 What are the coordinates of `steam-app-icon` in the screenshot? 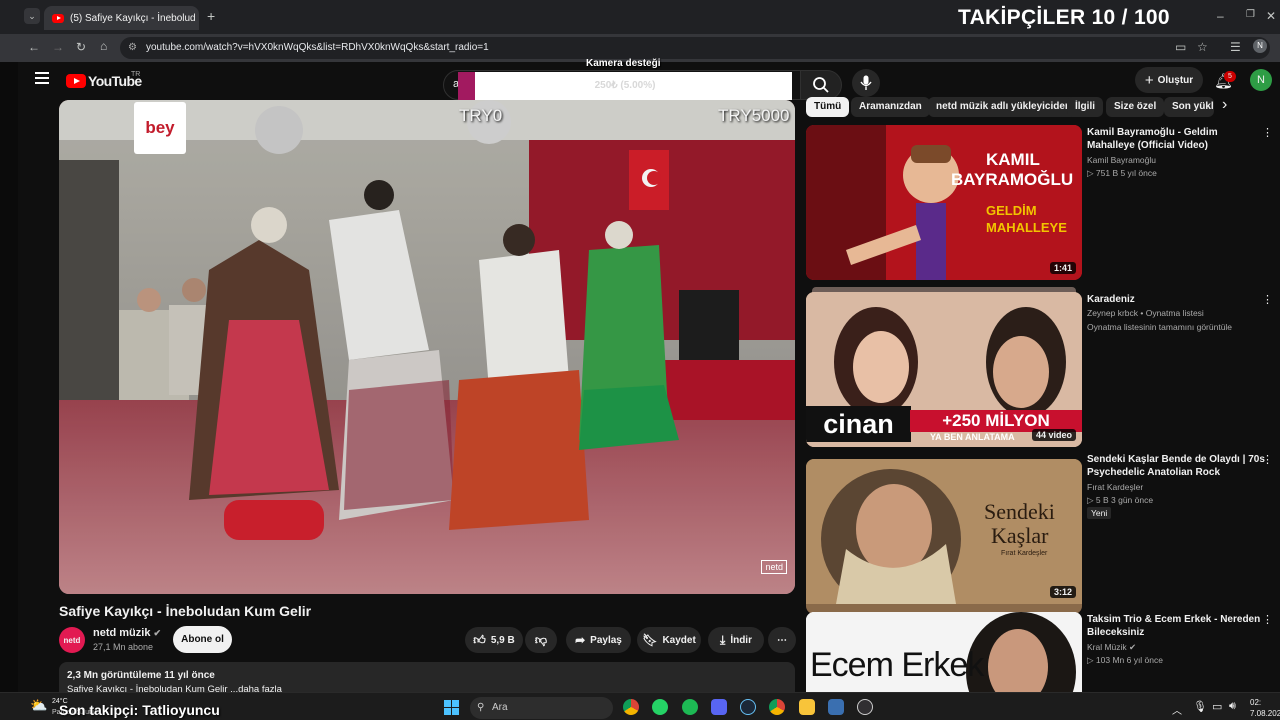 It's located at (748, 707).